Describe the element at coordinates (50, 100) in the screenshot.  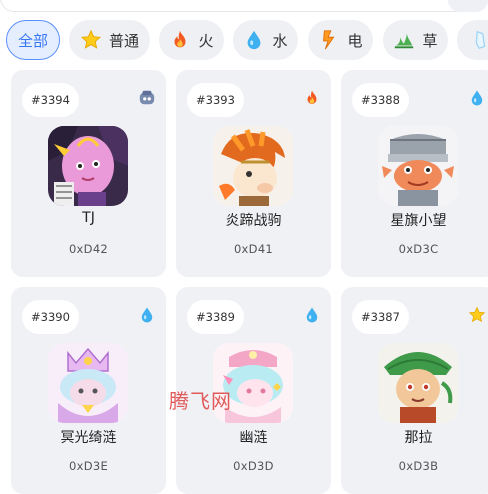
I see `pet-number-badge: #3394` at that location.